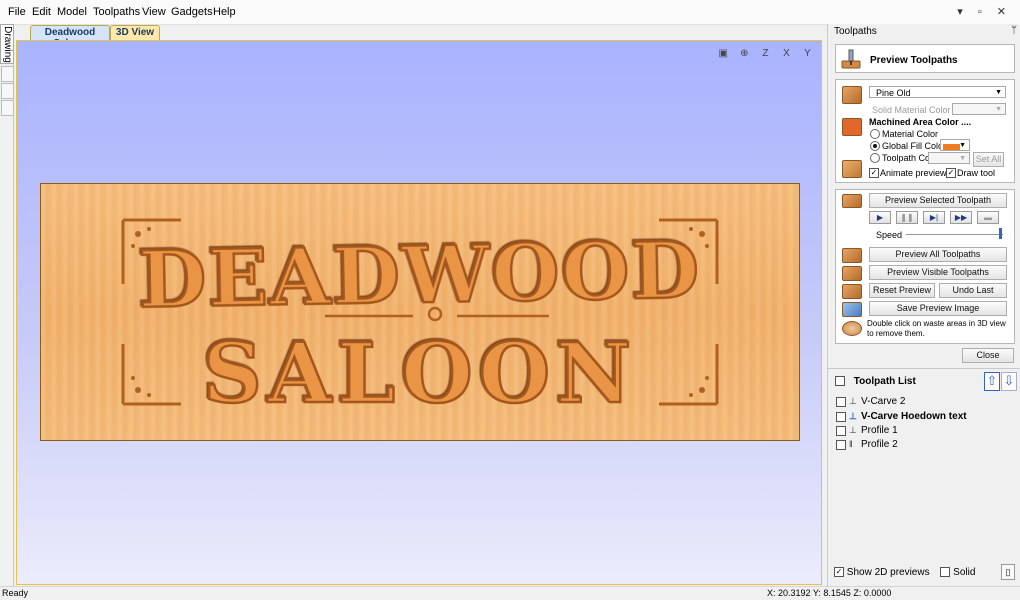 This screenshot has height=600, width=1020. Describe the element at coordinates (1001, 233) in the screenshot. I see `speed-slider-thumb` at that location.